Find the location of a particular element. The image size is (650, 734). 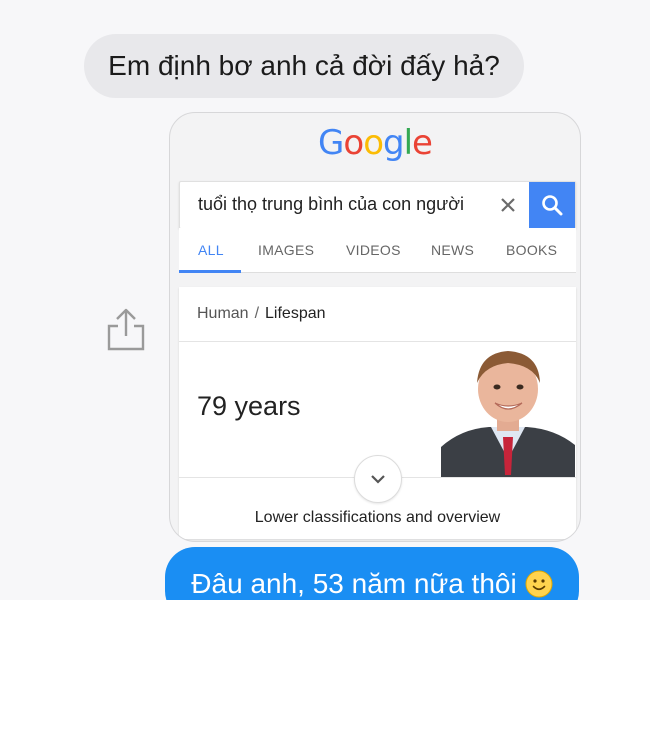

portrait-illustration is located at coordinates (508, 410).